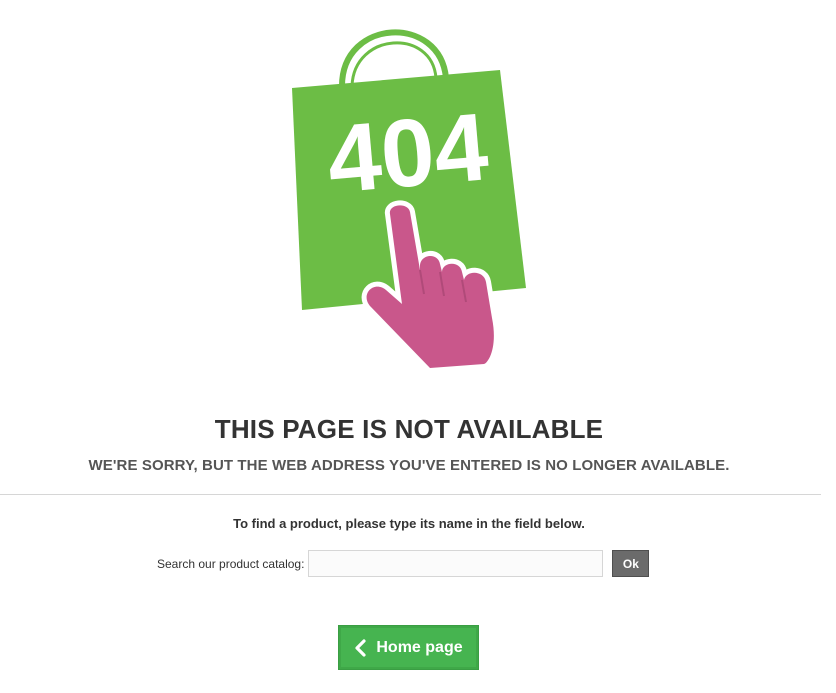  Describe the element at coordinates (419, 647) in the screenshot. I see `home-page-label: Home page` at that location.